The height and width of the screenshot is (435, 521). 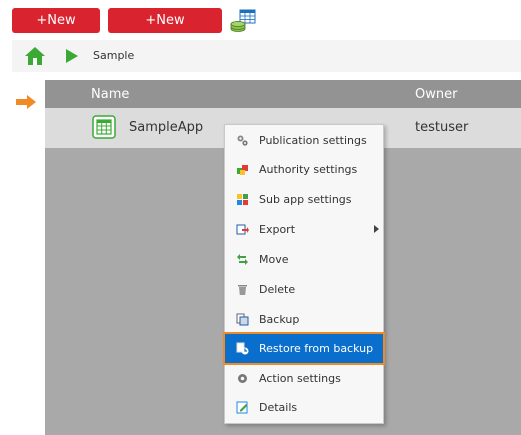 What do you see at coordinates (242, 378) in the screenshot?
I see `gear-icon` at bounding box center [242, 378].